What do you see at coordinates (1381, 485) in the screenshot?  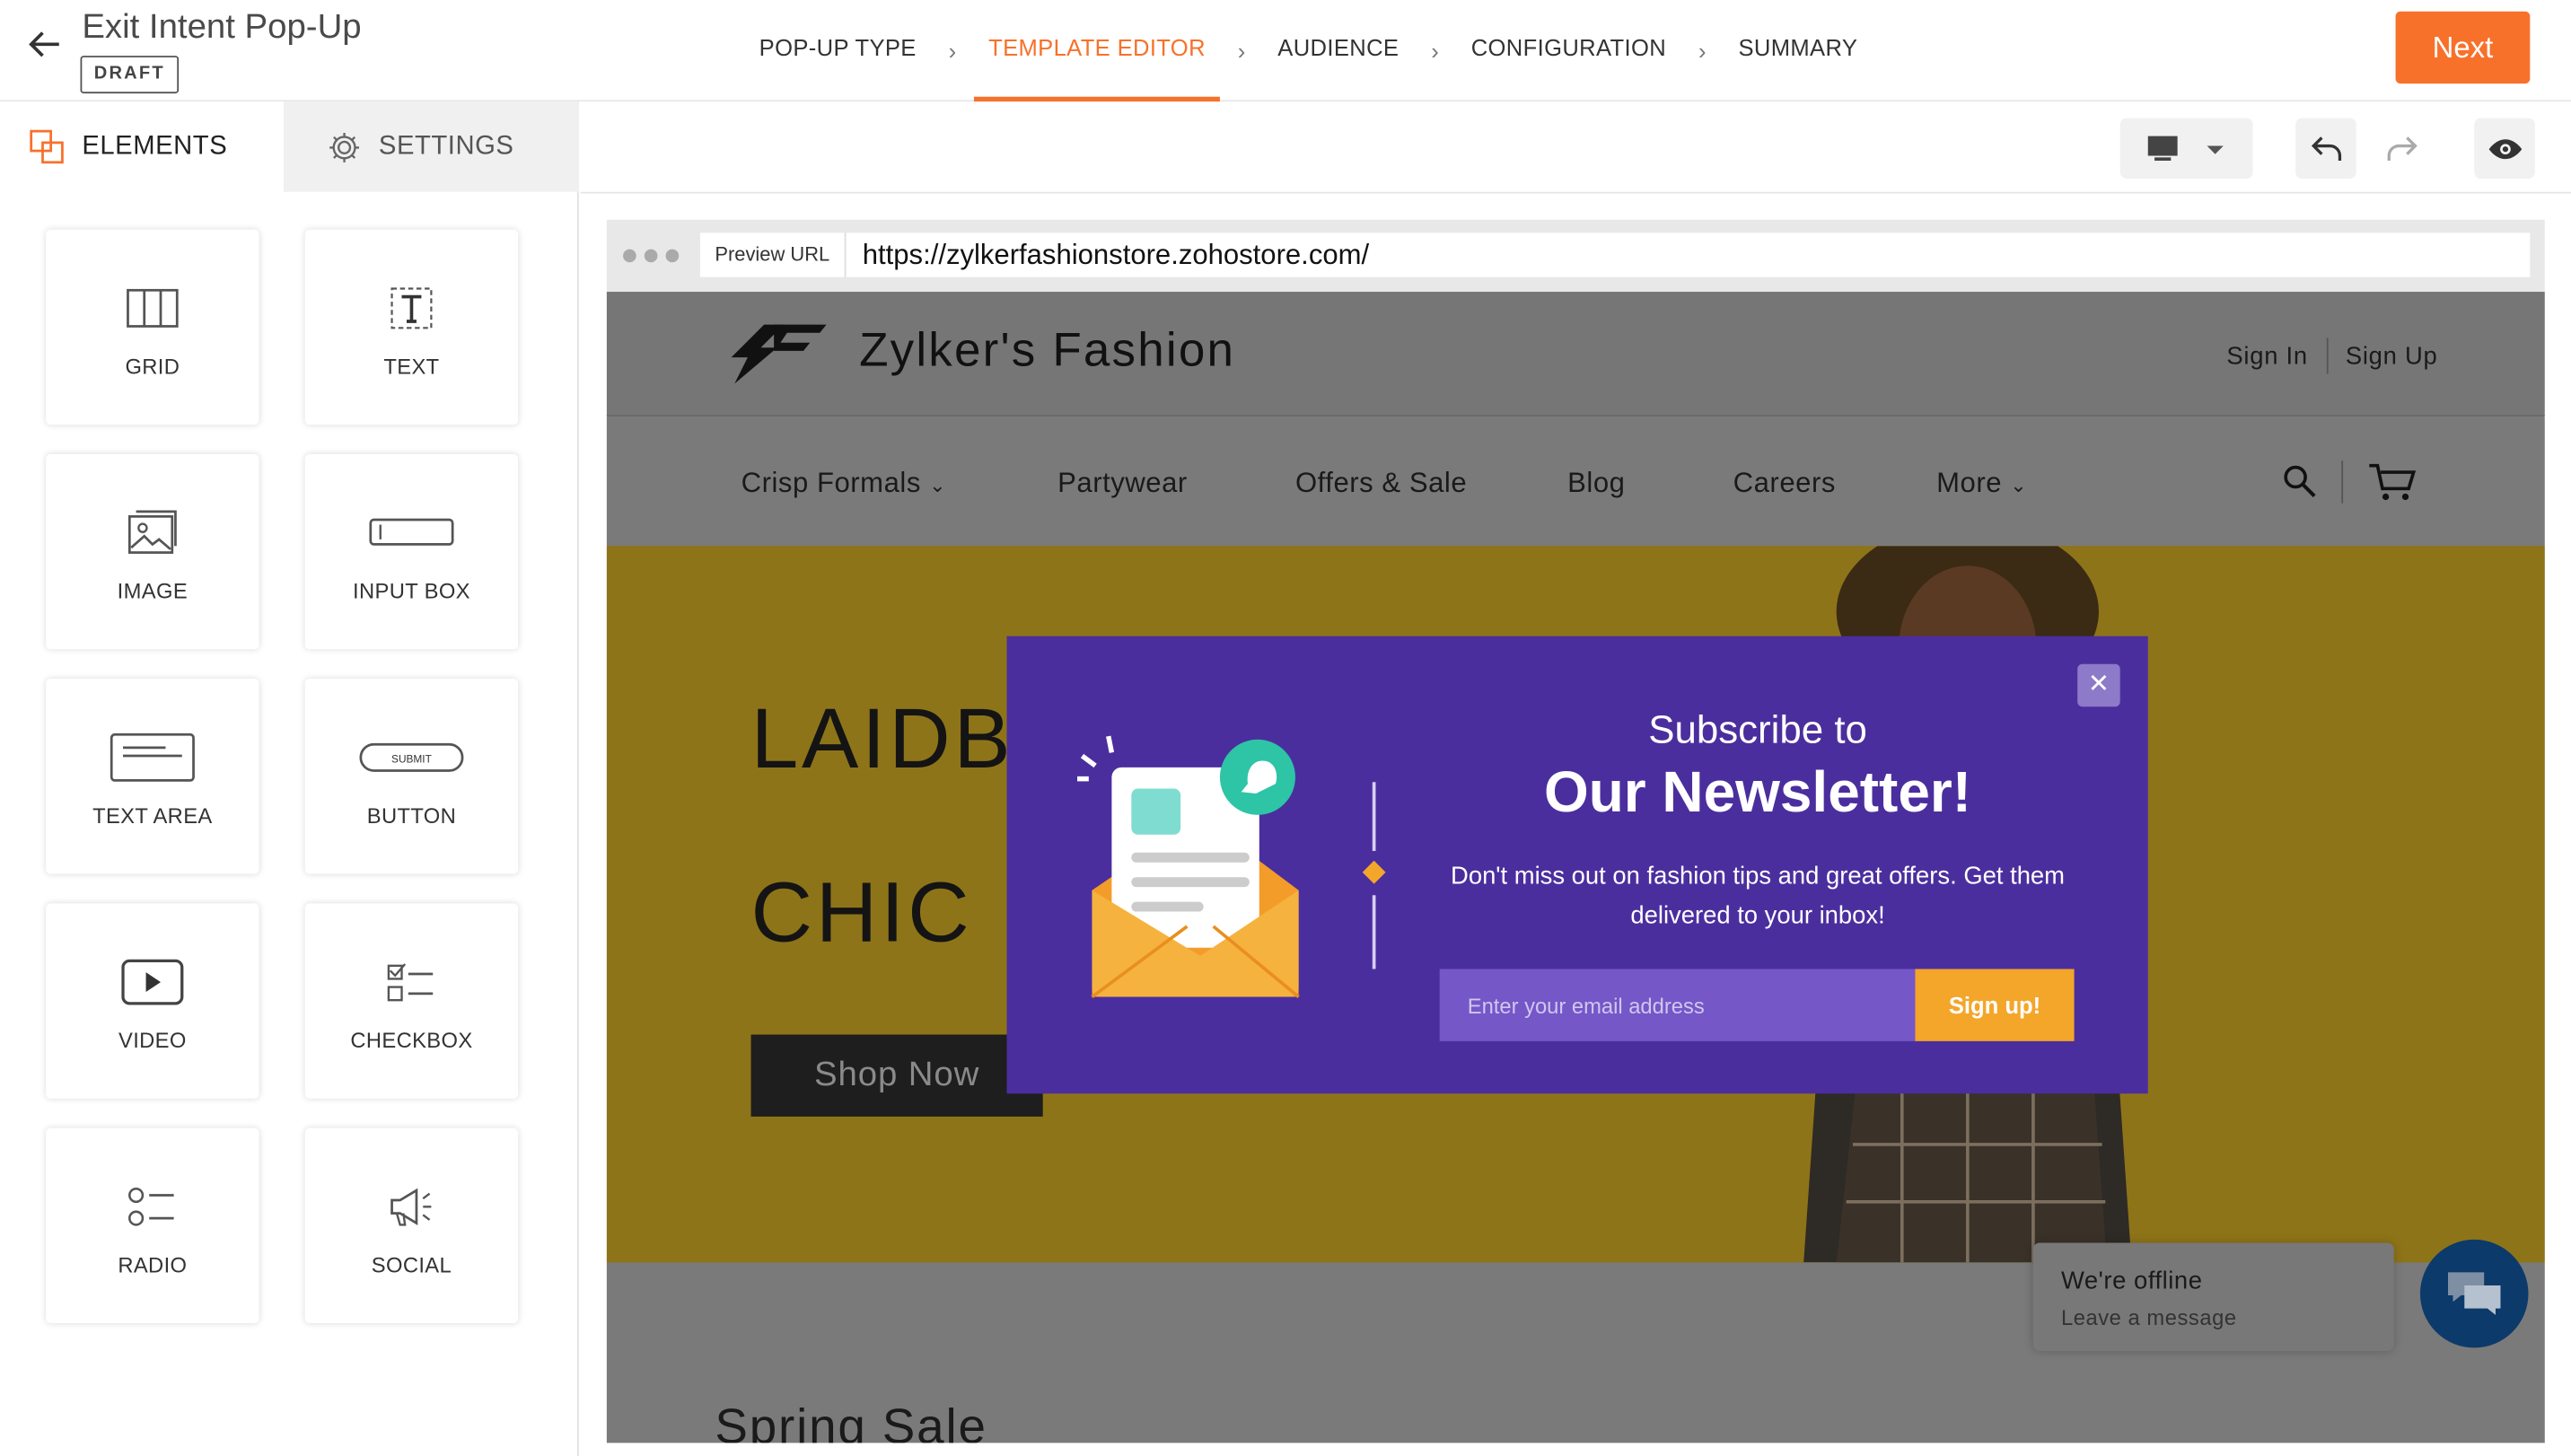 I see `nav-item: Offers & Sale` at bounding box center [1381, 485].